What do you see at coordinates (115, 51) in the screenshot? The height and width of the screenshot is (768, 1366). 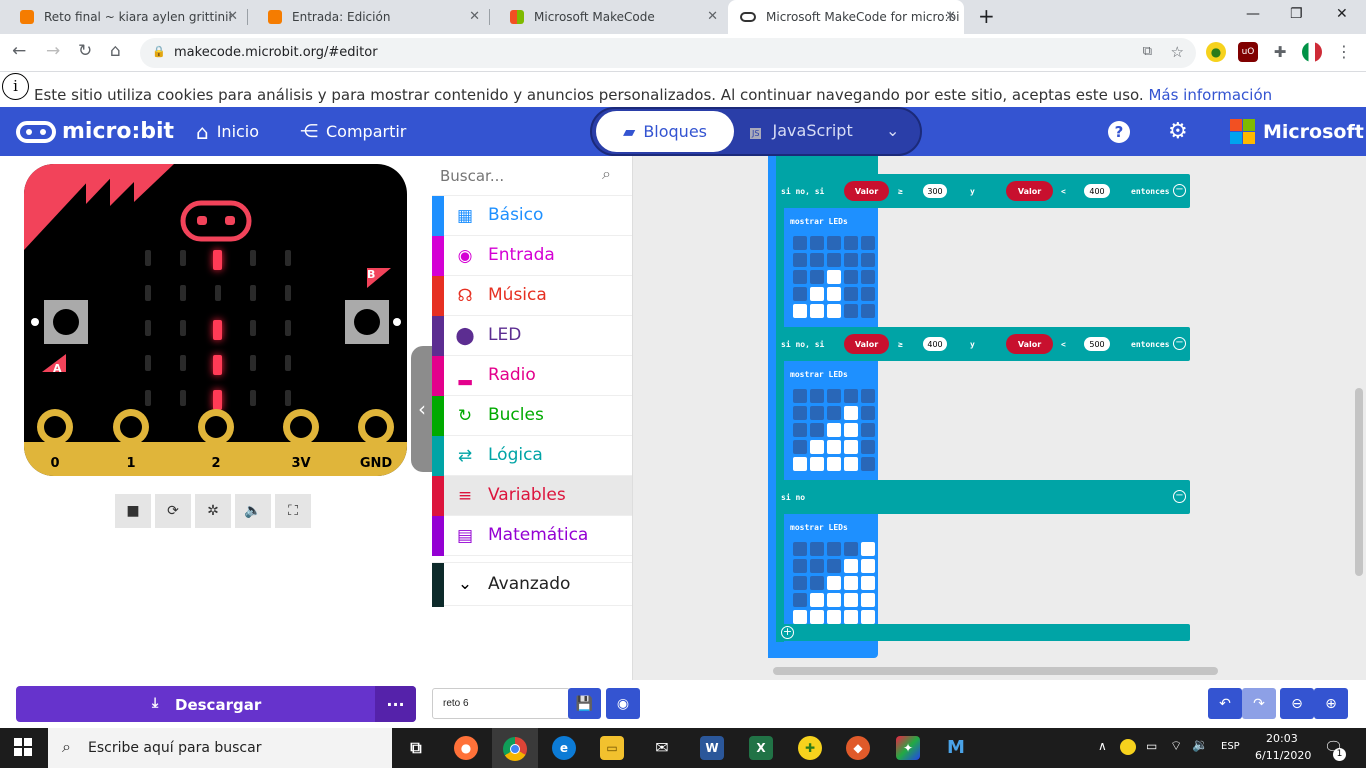 I see `home-icon: ⌂` at bounding box center [115, 51].